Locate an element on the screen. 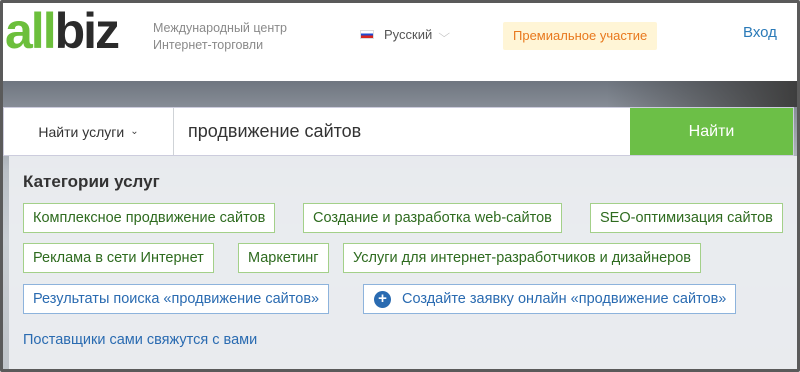  search-input is located at coordinates (402, 131).